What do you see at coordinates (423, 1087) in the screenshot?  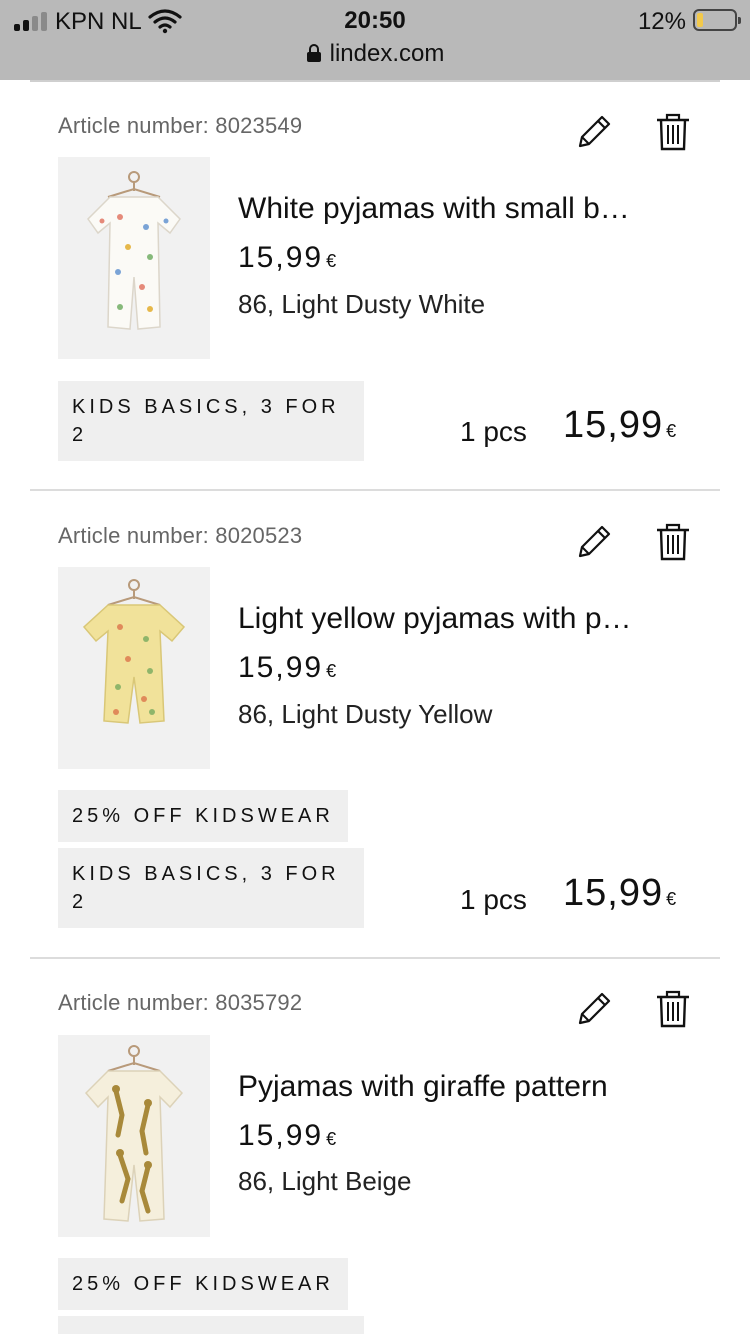 I see `product-name: Pyjamas with giraffe pattern` at bounding box center [423, 1087].